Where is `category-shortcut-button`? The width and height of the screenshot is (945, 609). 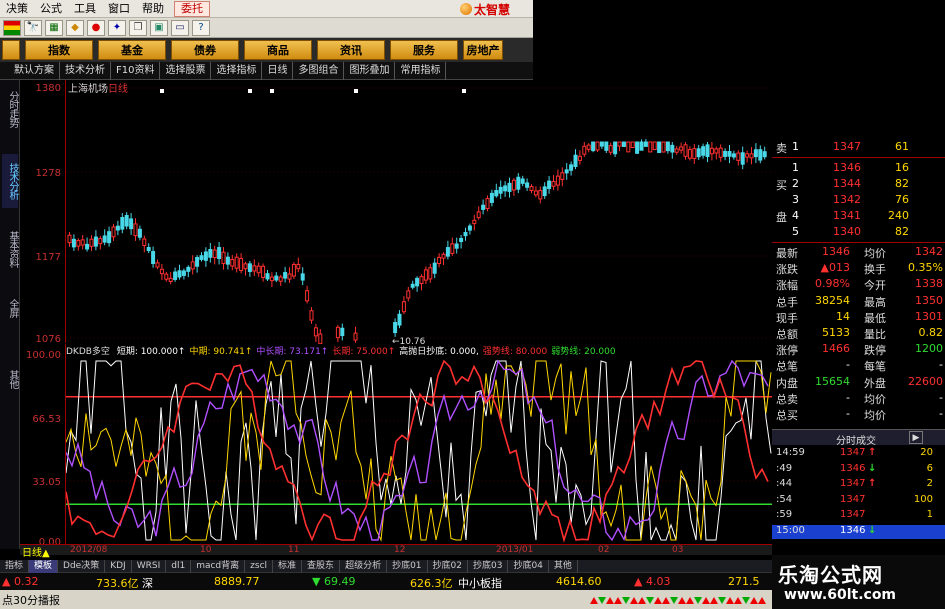
category-shortcut-button is located at coordinates (11, 50).